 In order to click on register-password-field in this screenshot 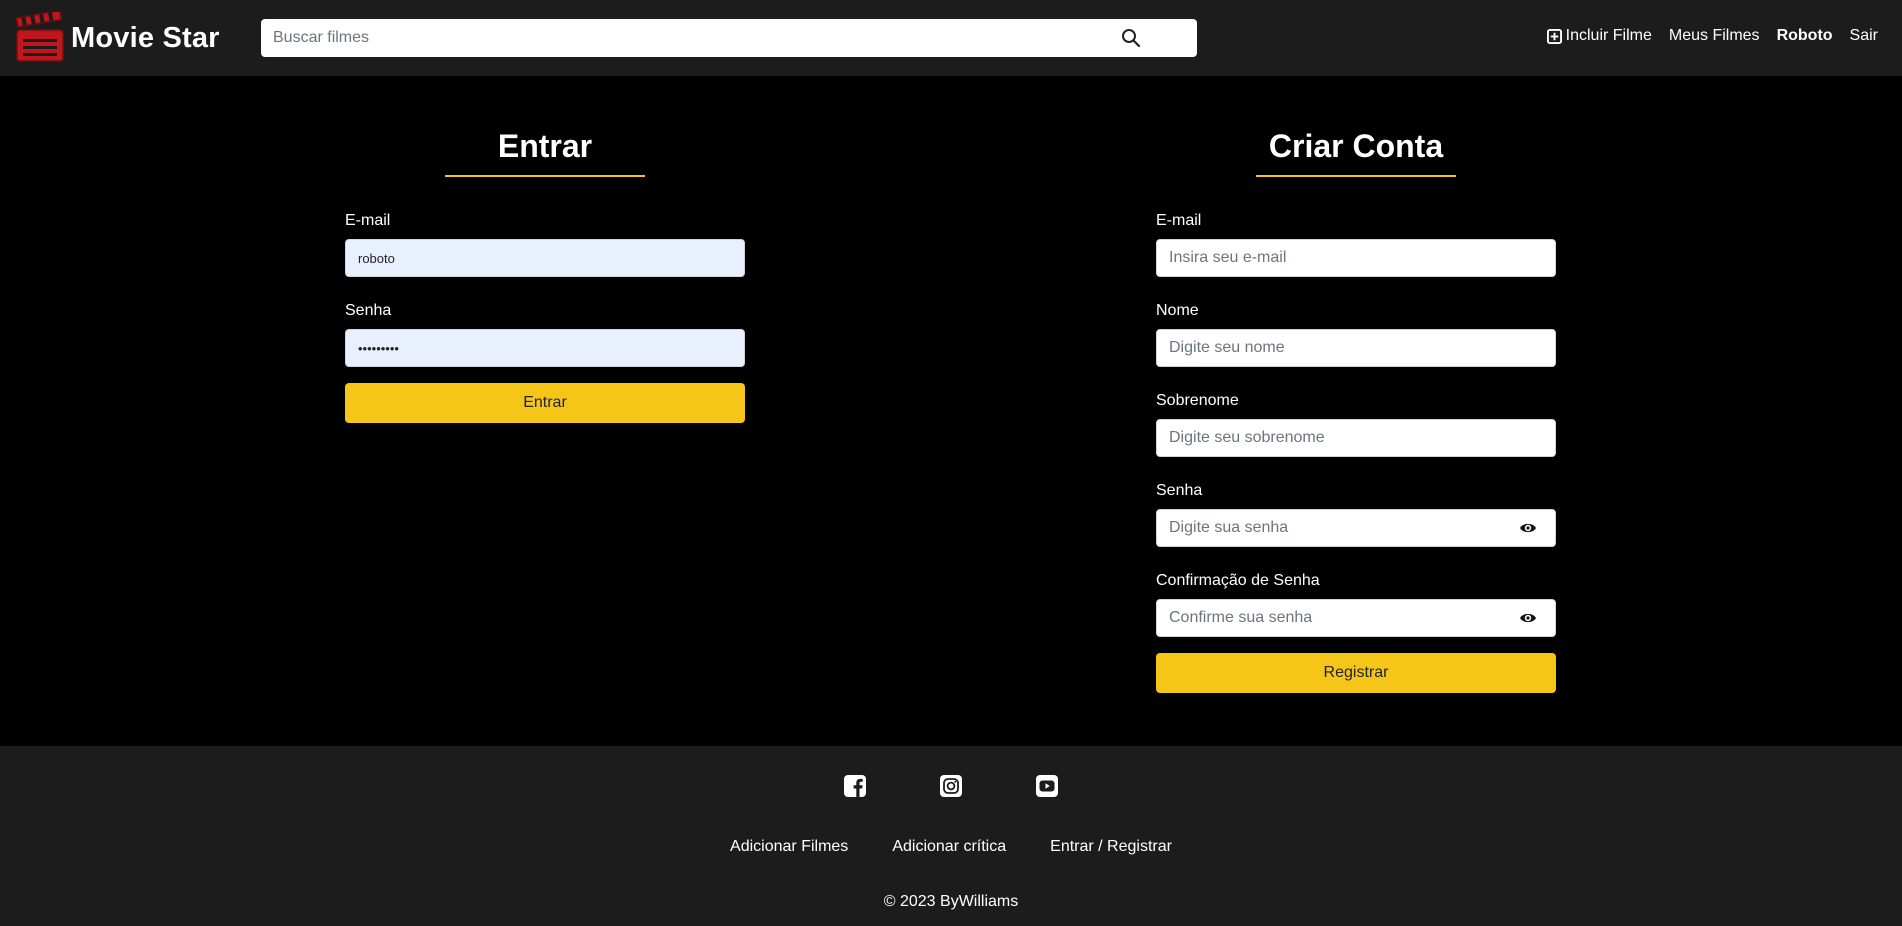, I will do `click(1356, 528)`.